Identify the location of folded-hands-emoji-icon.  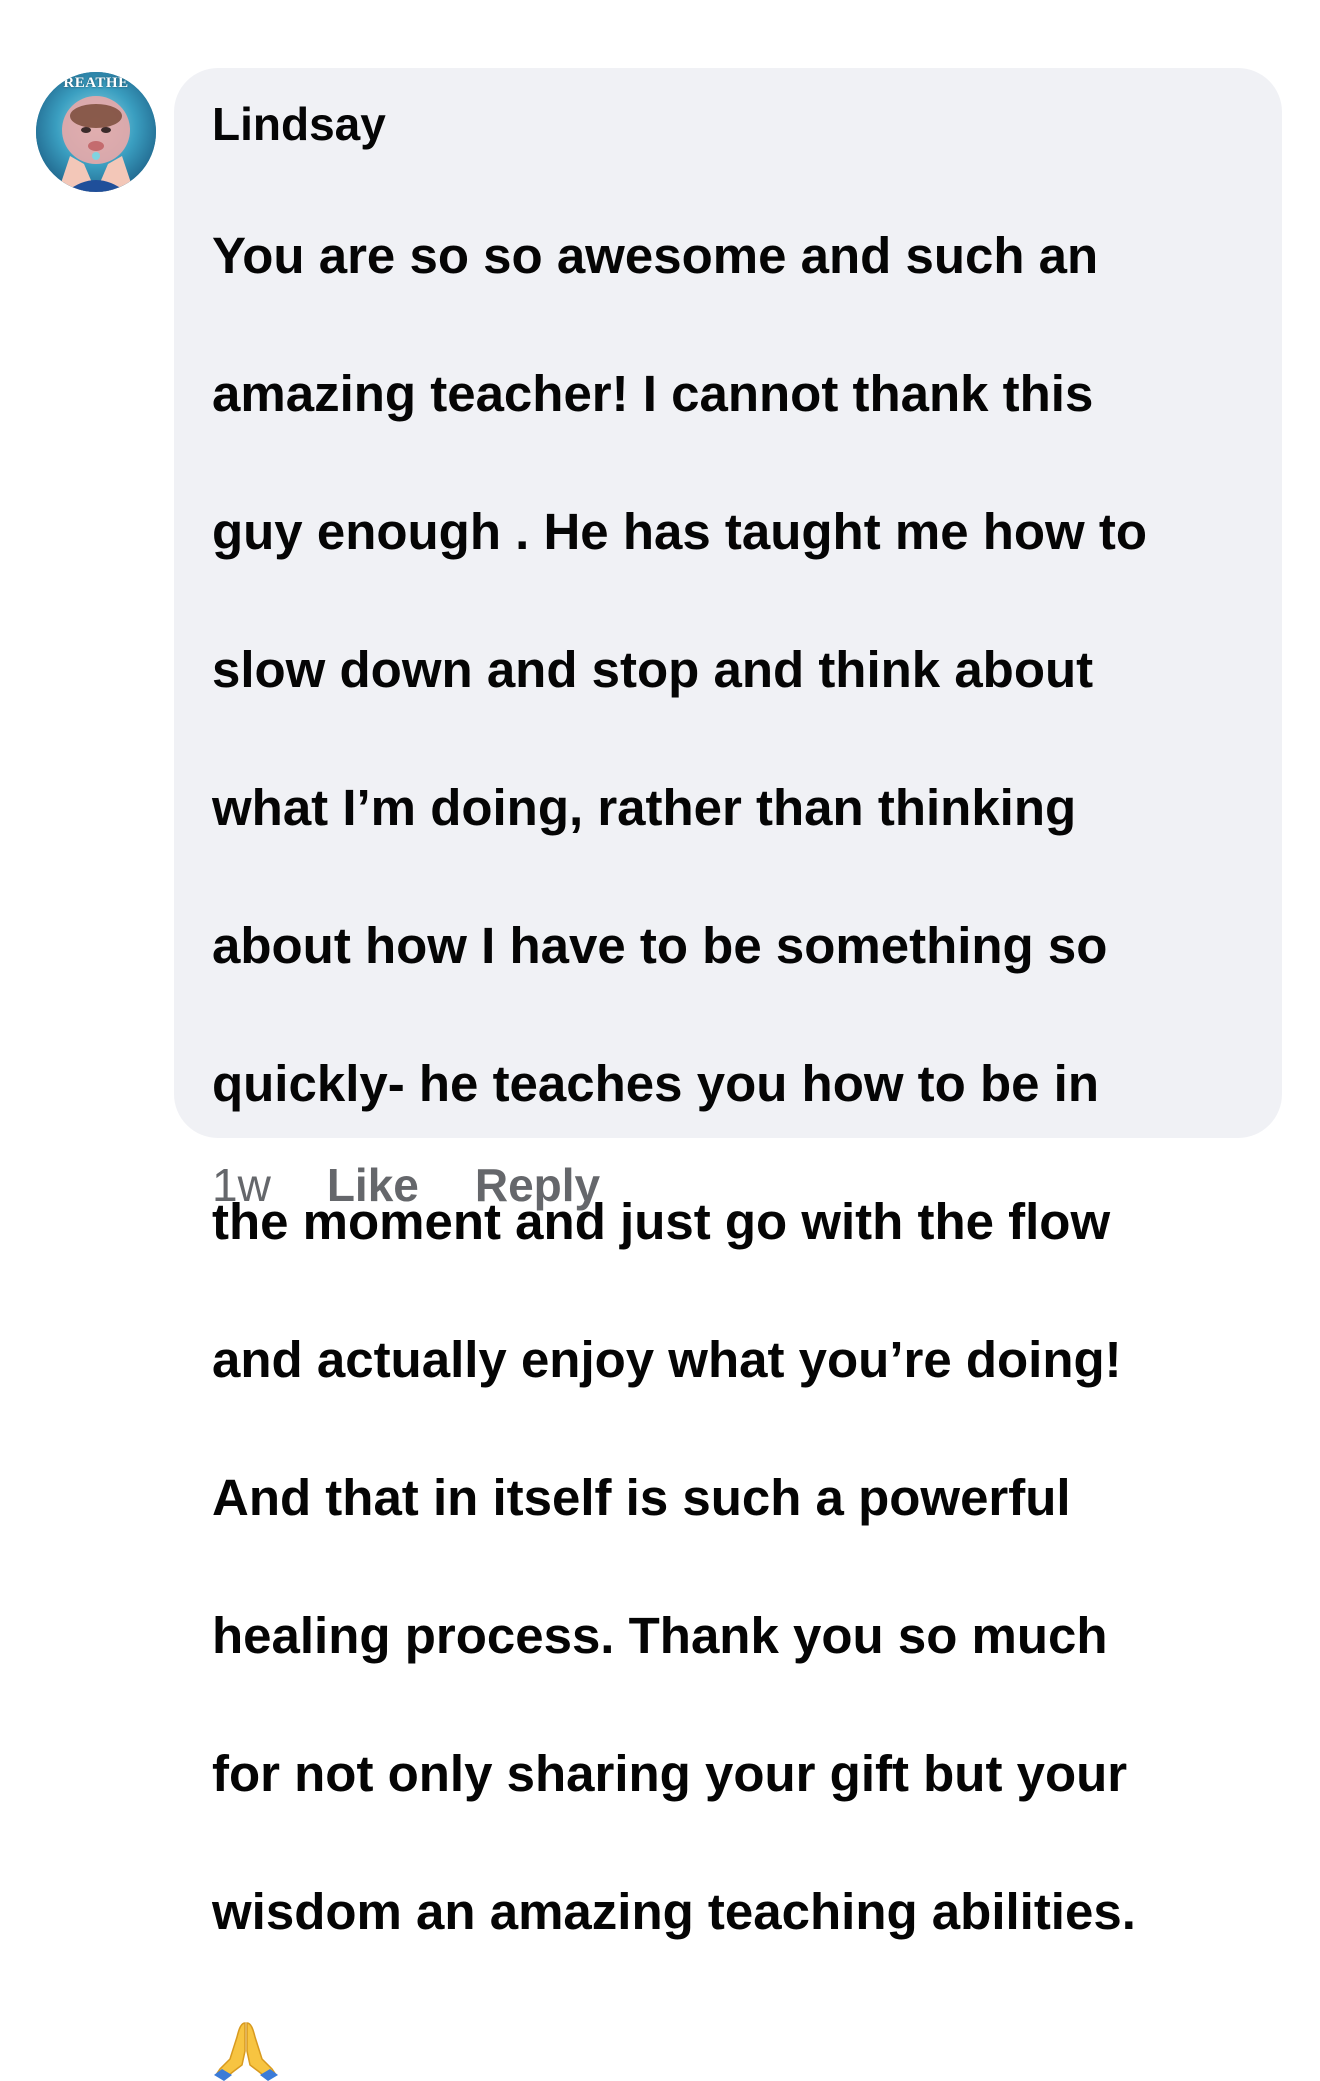
(246, 2051).